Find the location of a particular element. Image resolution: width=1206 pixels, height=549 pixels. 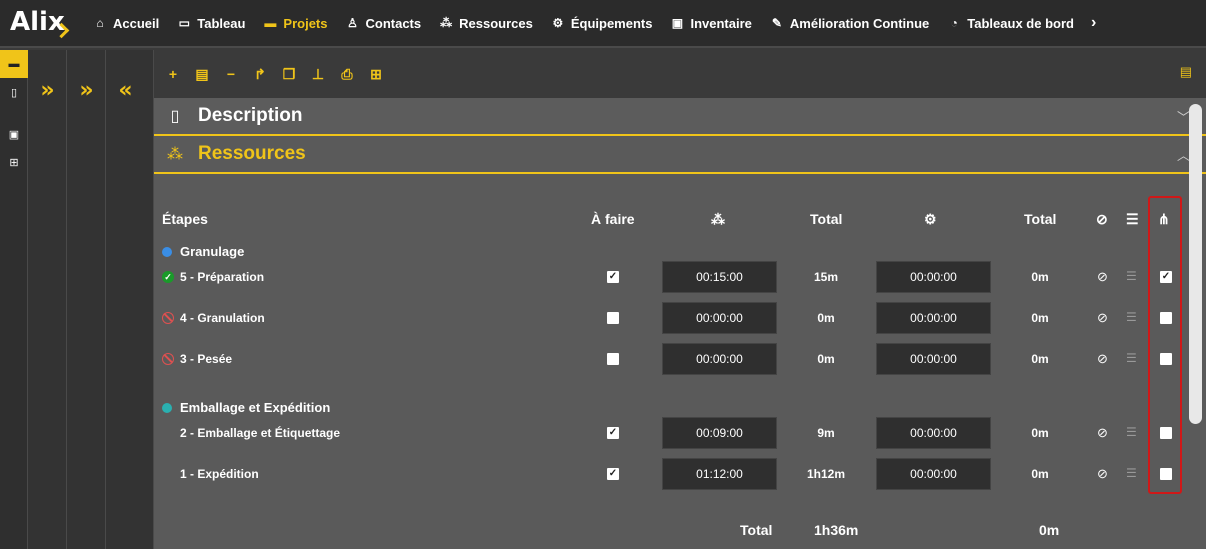

step-row-label: 2 - Emballage et Étiquettage is located at coordinates (251, 433).